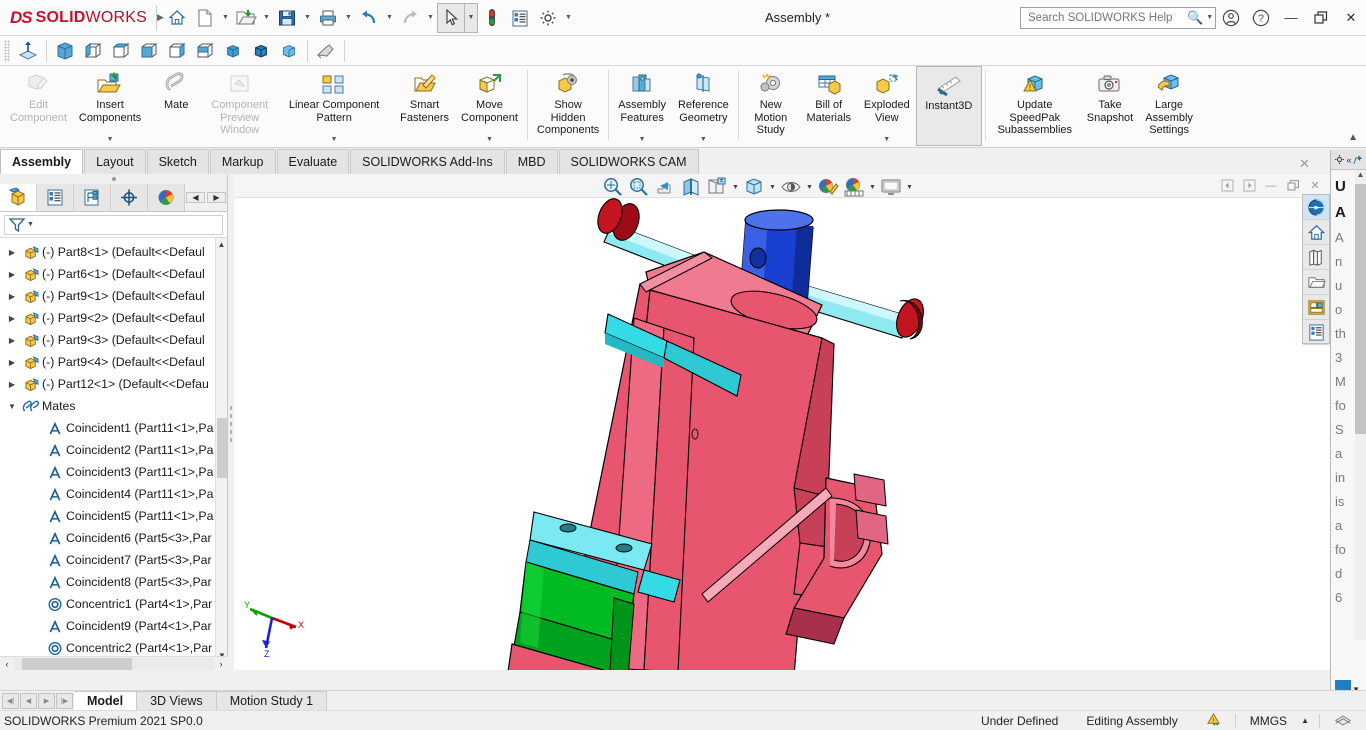  I want to click on search-box: ? 🔍 ▼, so click(1118, 17).